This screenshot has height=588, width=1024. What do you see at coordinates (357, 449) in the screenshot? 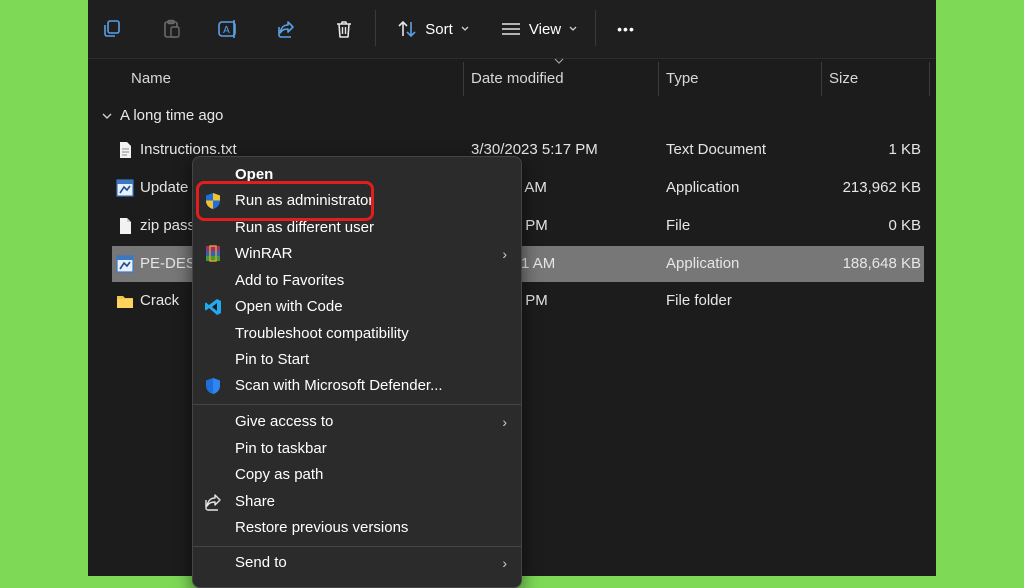
I see `menu-item-pin-to-taskbar: Pin to taskbar` at bounding box center [357, 449].